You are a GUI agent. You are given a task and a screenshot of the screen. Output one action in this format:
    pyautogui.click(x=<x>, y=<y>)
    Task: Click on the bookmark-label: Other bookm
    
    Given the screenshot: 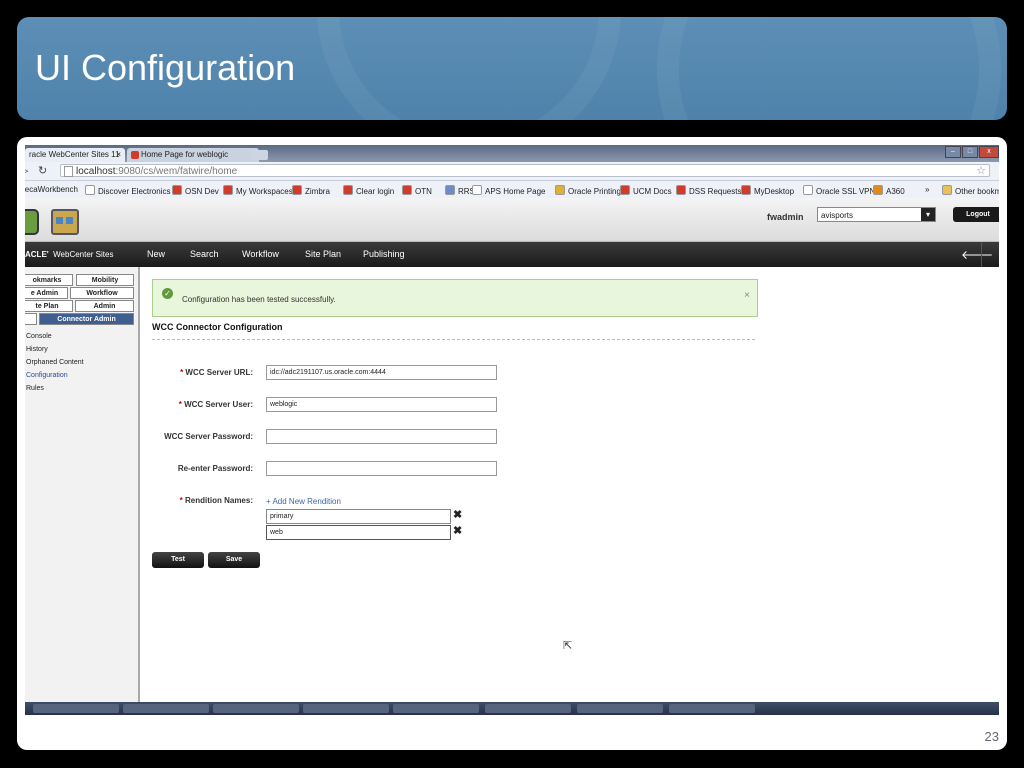 What is the action you would take?
    pyautogui.click(x=977, y=191)
    